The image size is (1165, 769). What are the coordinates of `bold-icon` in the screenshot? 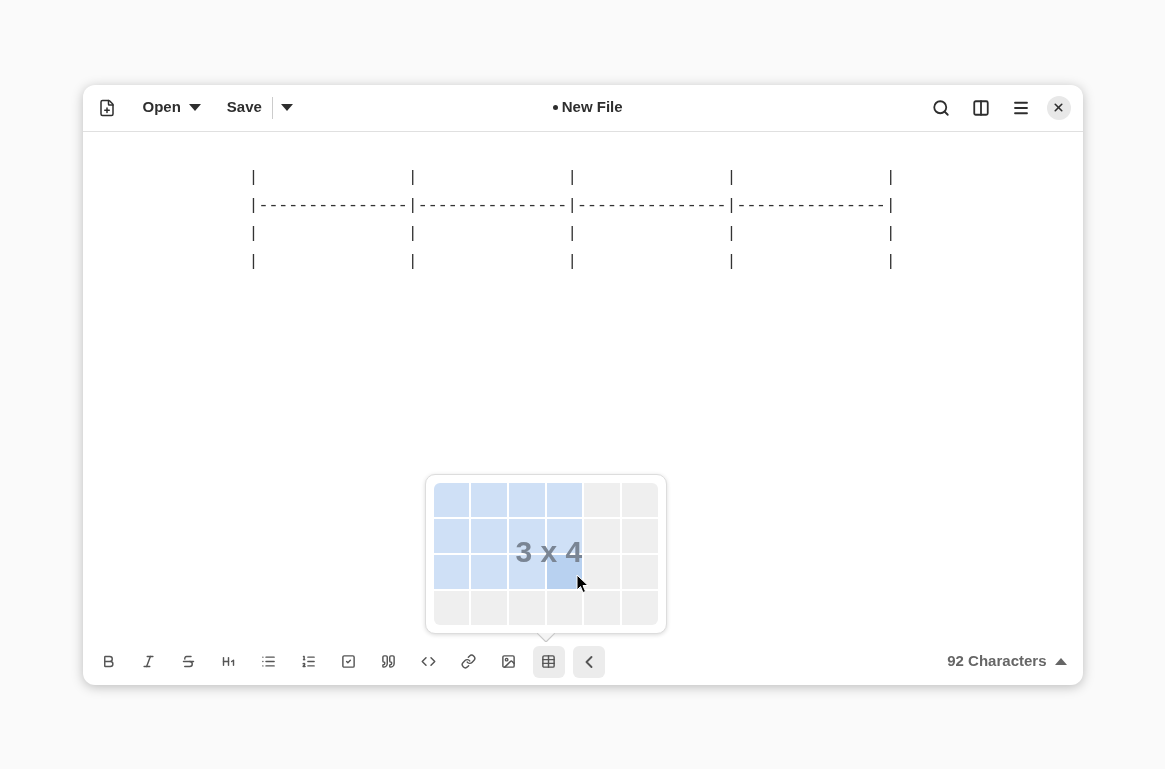 It's located at (108, 661).